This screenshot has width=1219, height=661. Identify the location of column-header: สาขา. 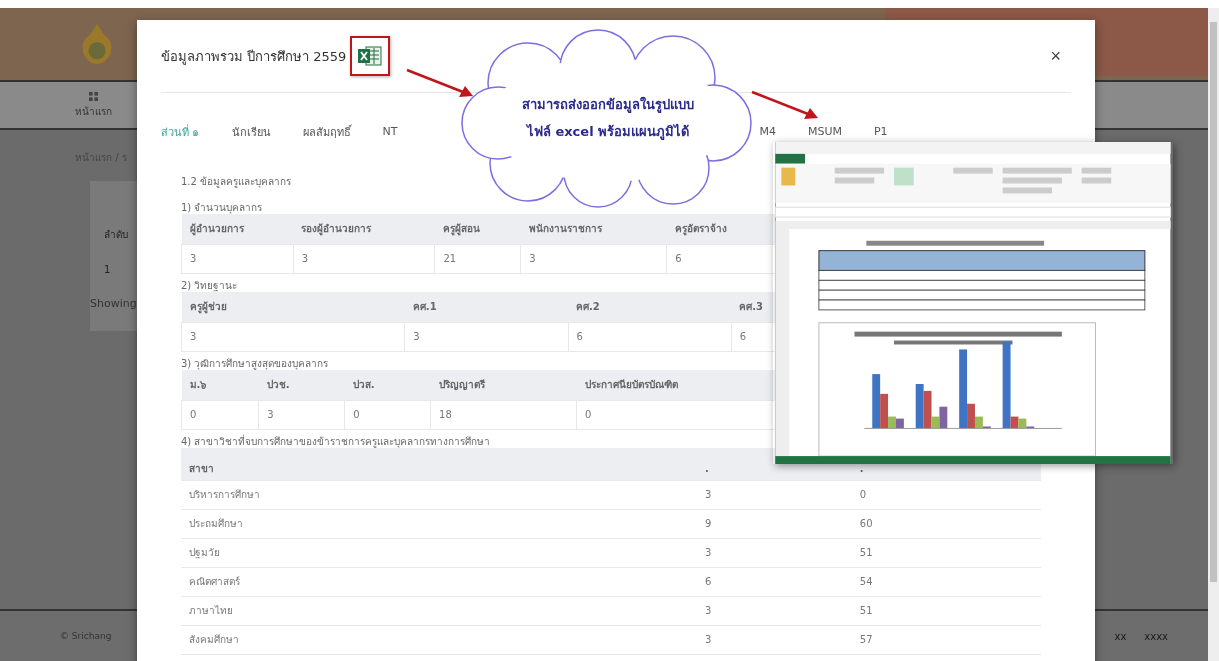
(439, 464).